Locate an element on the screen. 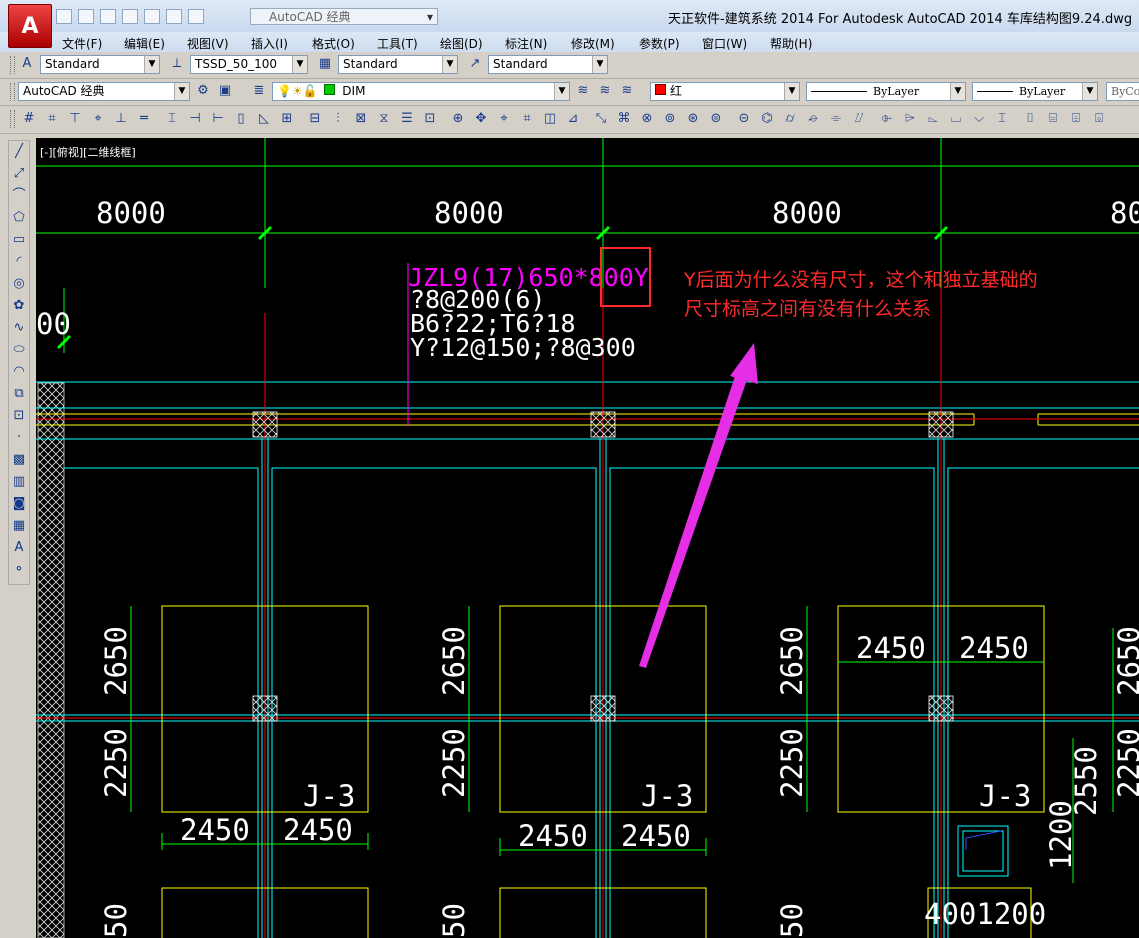  rectangle-icon: ▭ is located at coordinates (19, 240).